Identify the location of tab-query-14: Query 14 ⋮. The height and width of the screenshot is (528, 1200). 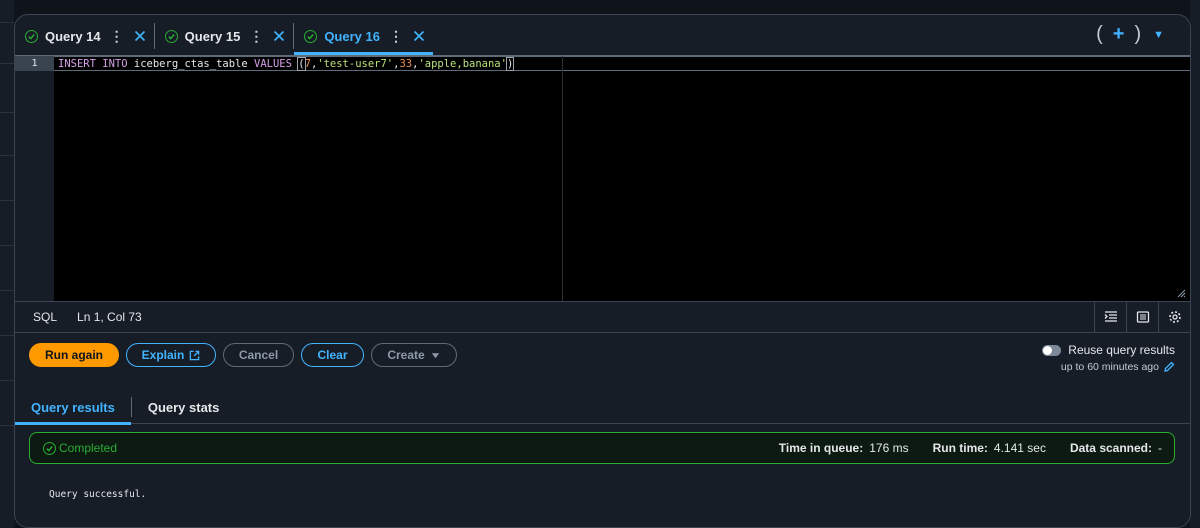
(84, 36).